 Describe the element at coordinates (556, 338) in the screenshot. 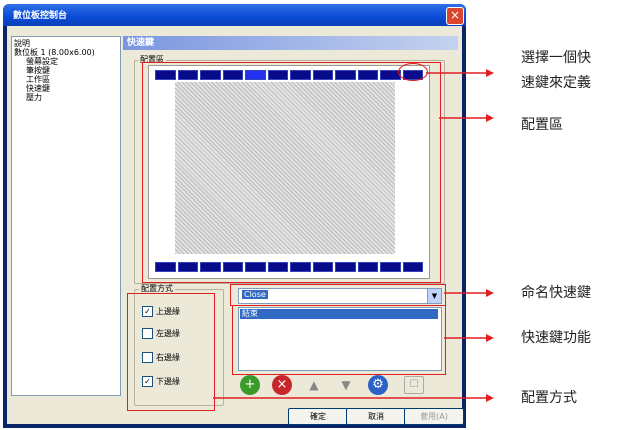

I see `annotation-hotkey-function: 快速鍵功能` at that location.